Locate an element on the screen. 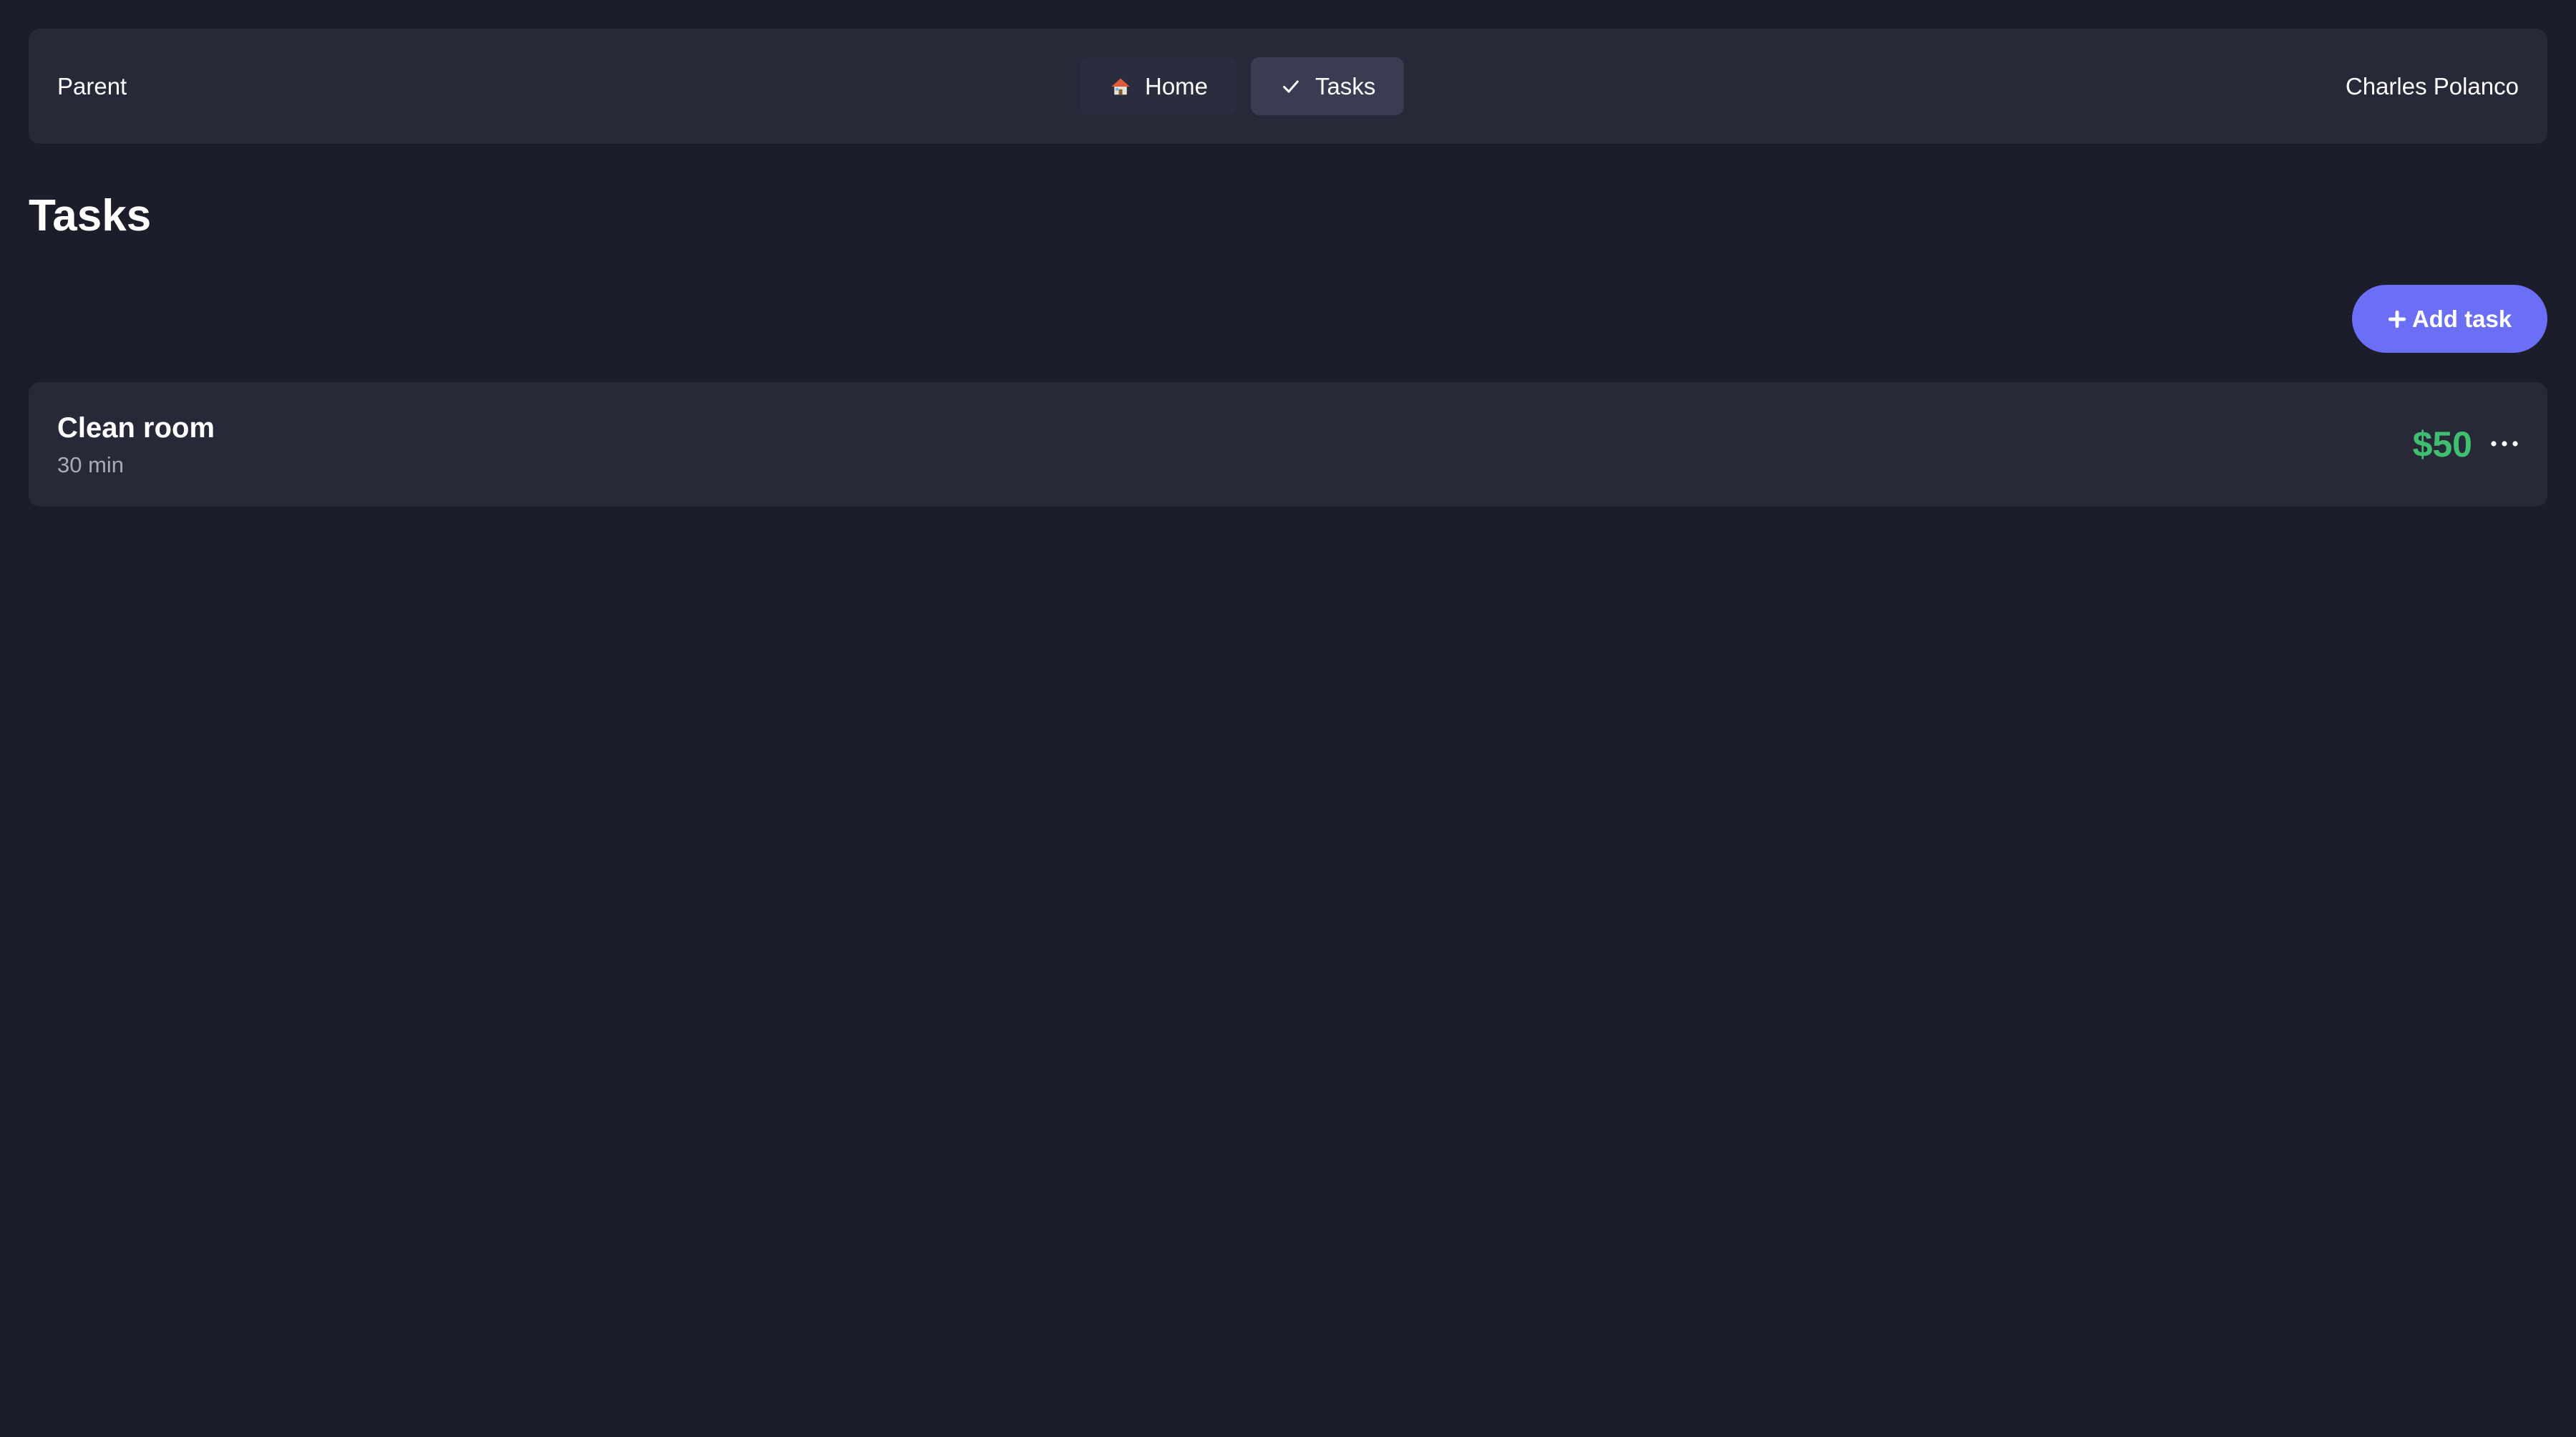  task-reward: $50 is located at coordinates (2442, 444).